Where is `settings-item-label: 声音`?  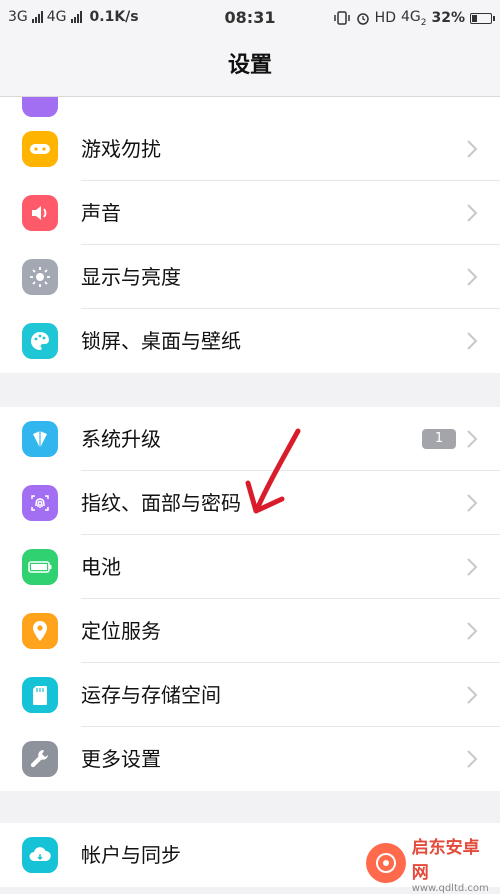
settings-item-label: 声音 is located at coordinates (101, 213).